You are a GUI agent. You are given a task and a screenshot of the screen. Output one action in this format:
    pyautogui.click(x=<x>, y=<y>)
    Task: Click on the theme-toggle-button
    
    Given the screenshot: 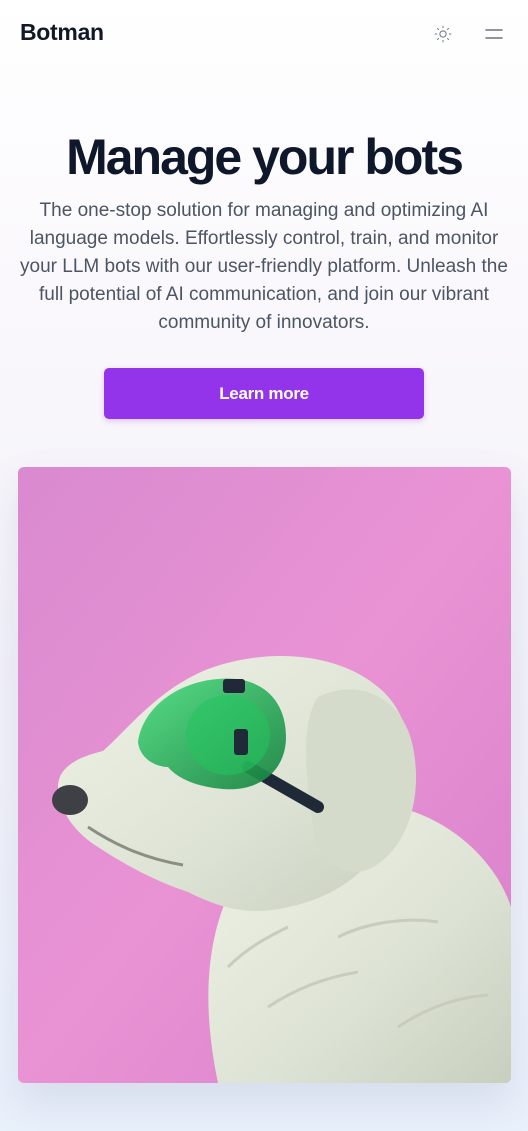 What is the action you would take?
    pyautogui.click(x=443, y=34)
    